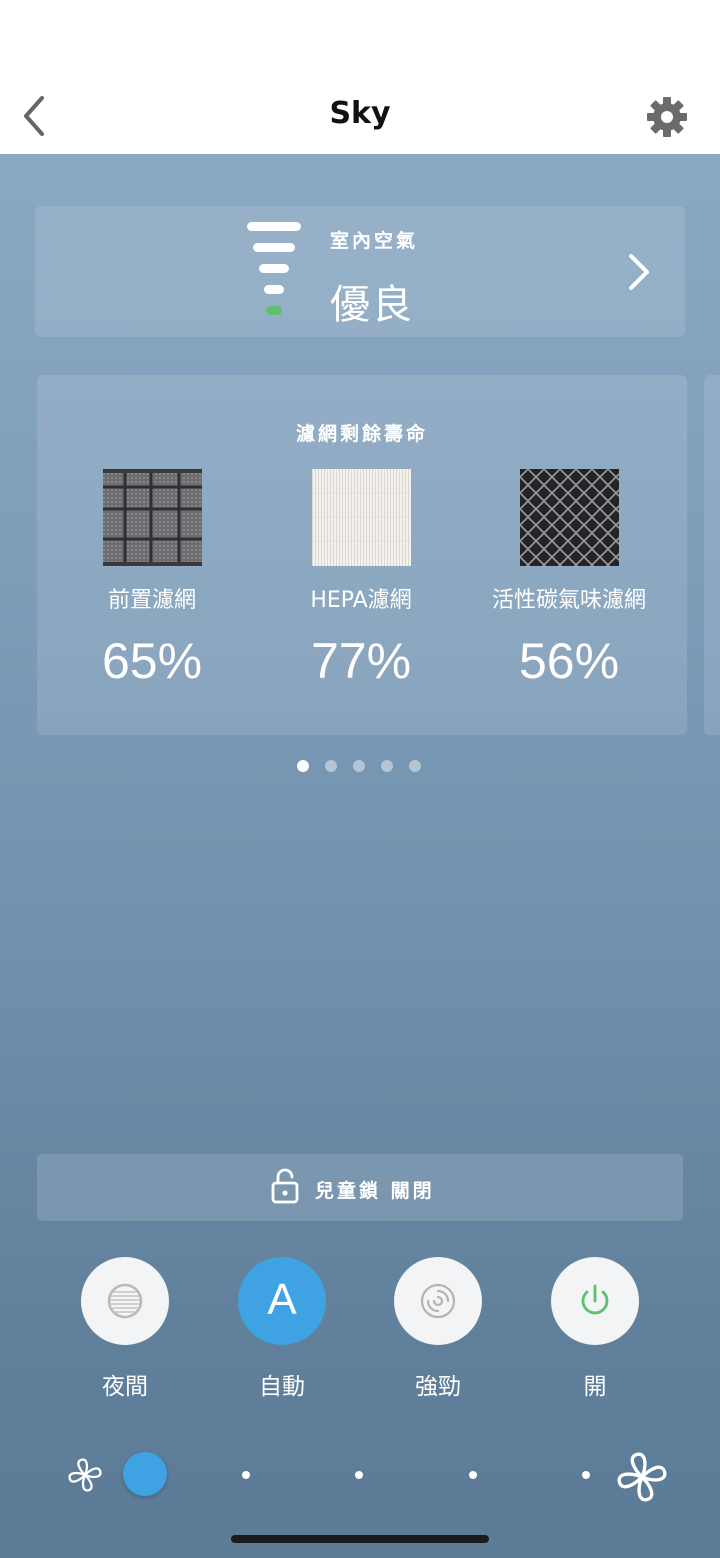  What do you see at coordinates (152, 661) in the screenshot?
I see `filter-percent: 65%` at bounding box center [152, 661].